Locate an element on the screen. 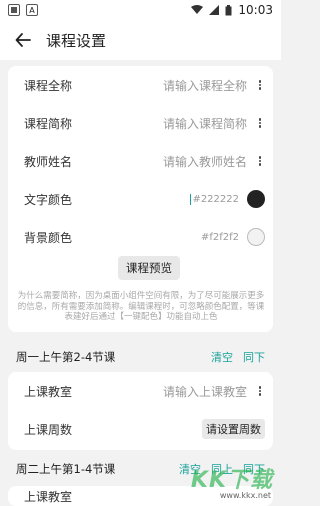  text-color-row: 文字颜色 #222222 is located at coordinates (140, 199).